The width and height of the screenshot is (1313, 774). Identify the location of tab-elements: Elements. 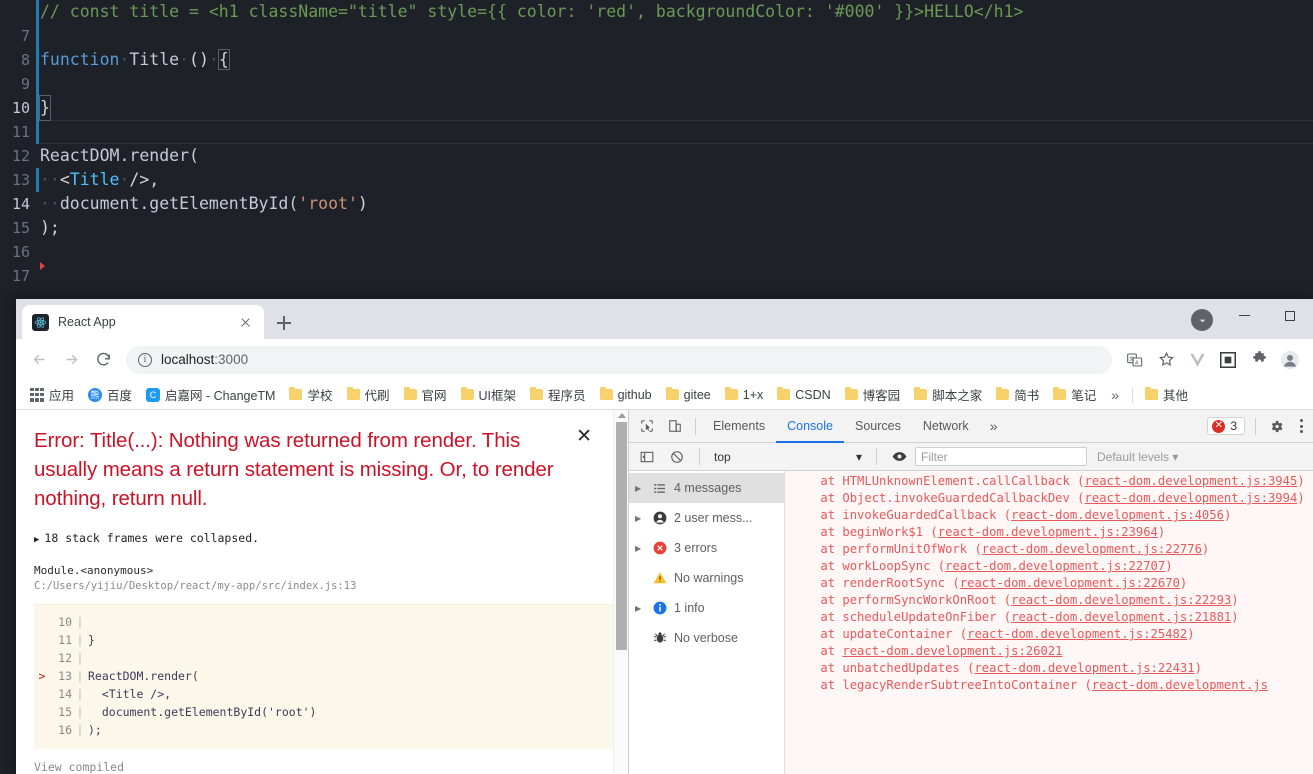
(739, 426).